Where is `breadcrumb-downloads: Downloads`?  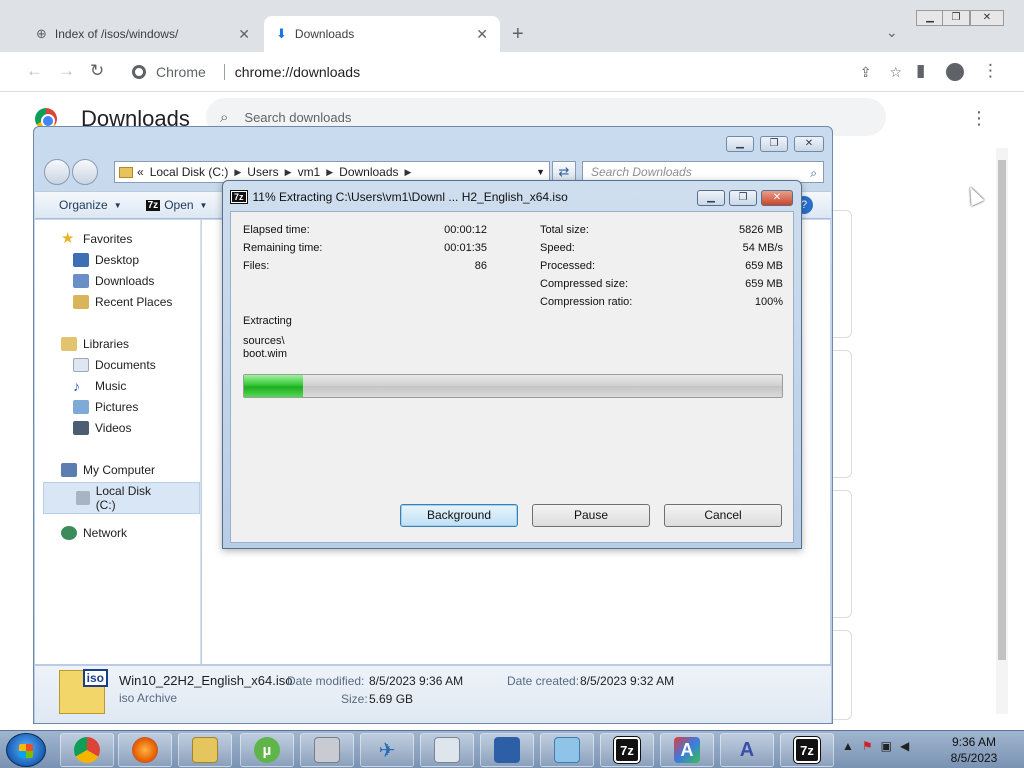 breadcrumb-downloads: Downloads is located at coordinates (368, 172).